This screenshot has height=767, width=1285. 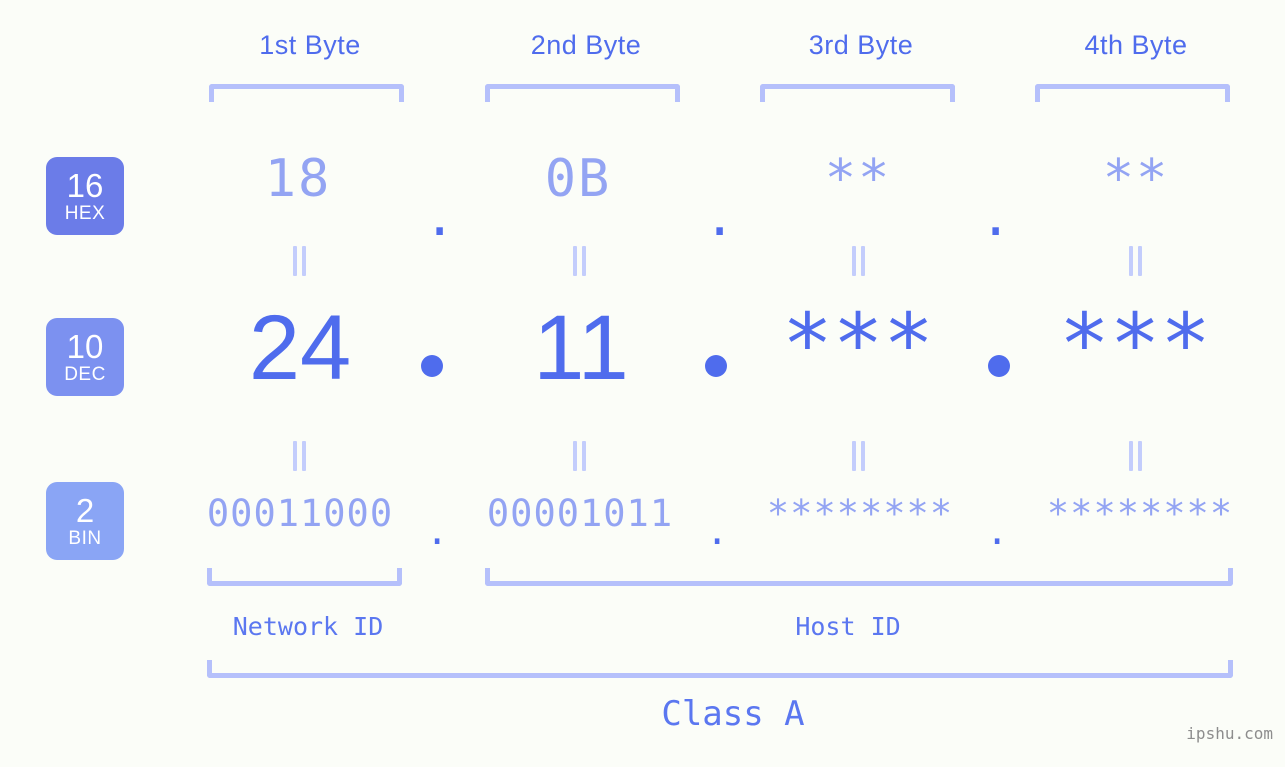 I want to click on bin-byte-2: 00001011, so click(x=580, y=513).